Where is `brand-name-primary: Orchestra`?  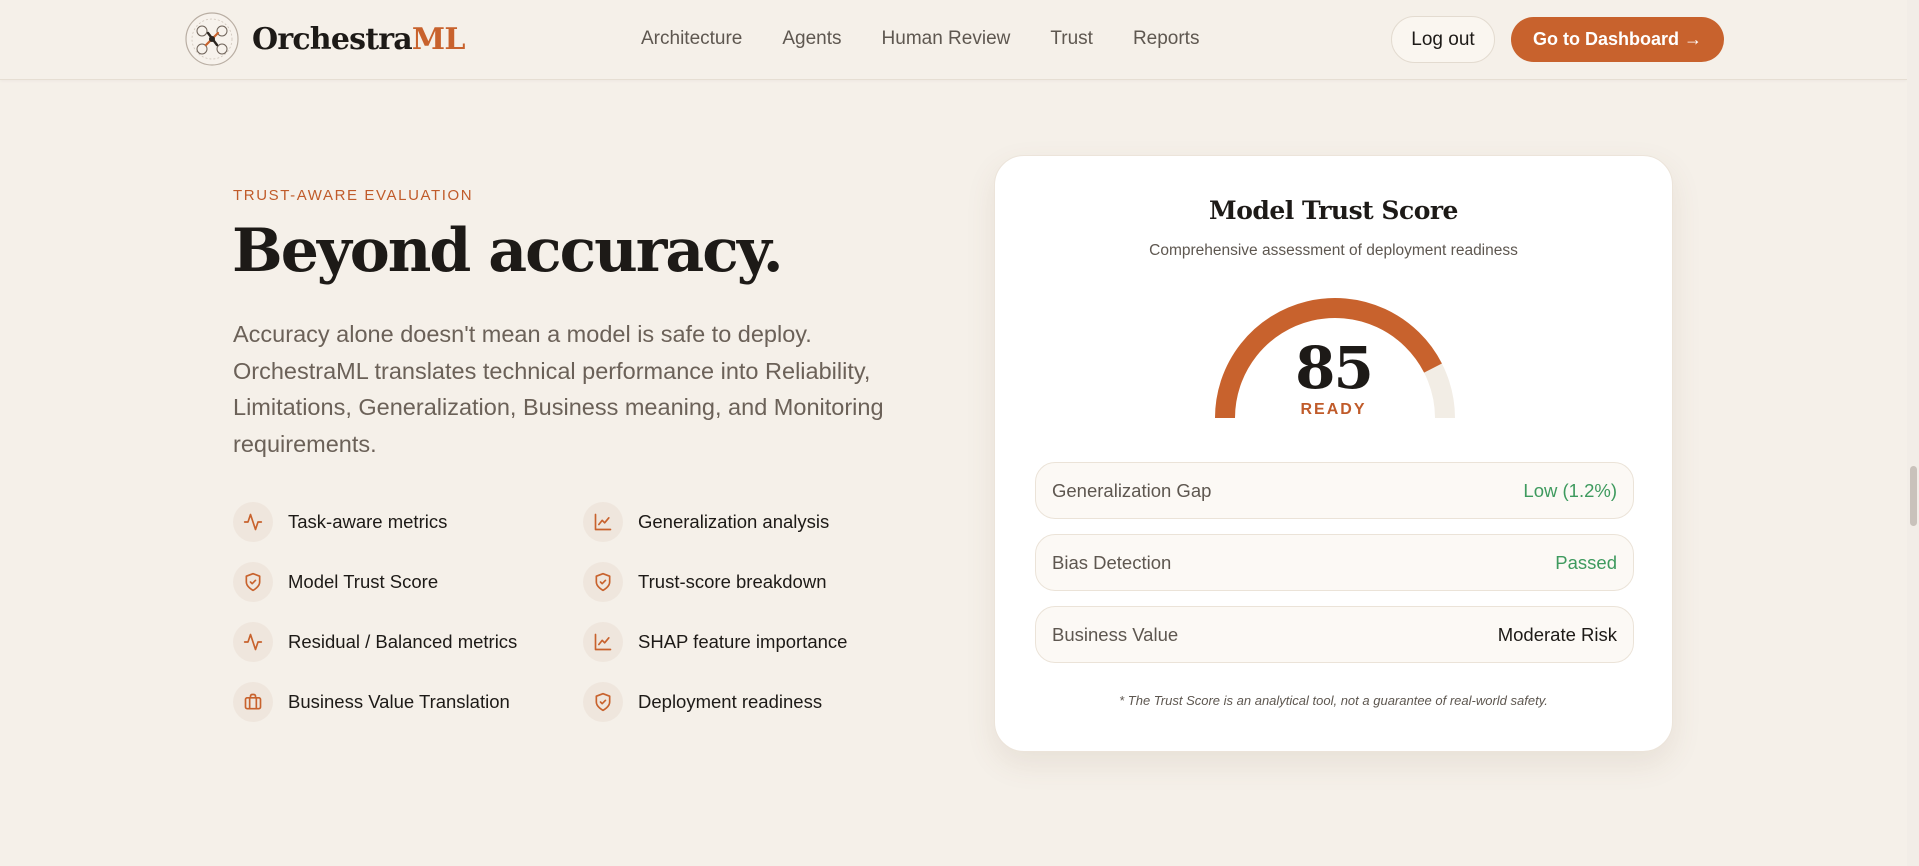 brand-name-primary: Orchestra is located at coordinates (332, 39).